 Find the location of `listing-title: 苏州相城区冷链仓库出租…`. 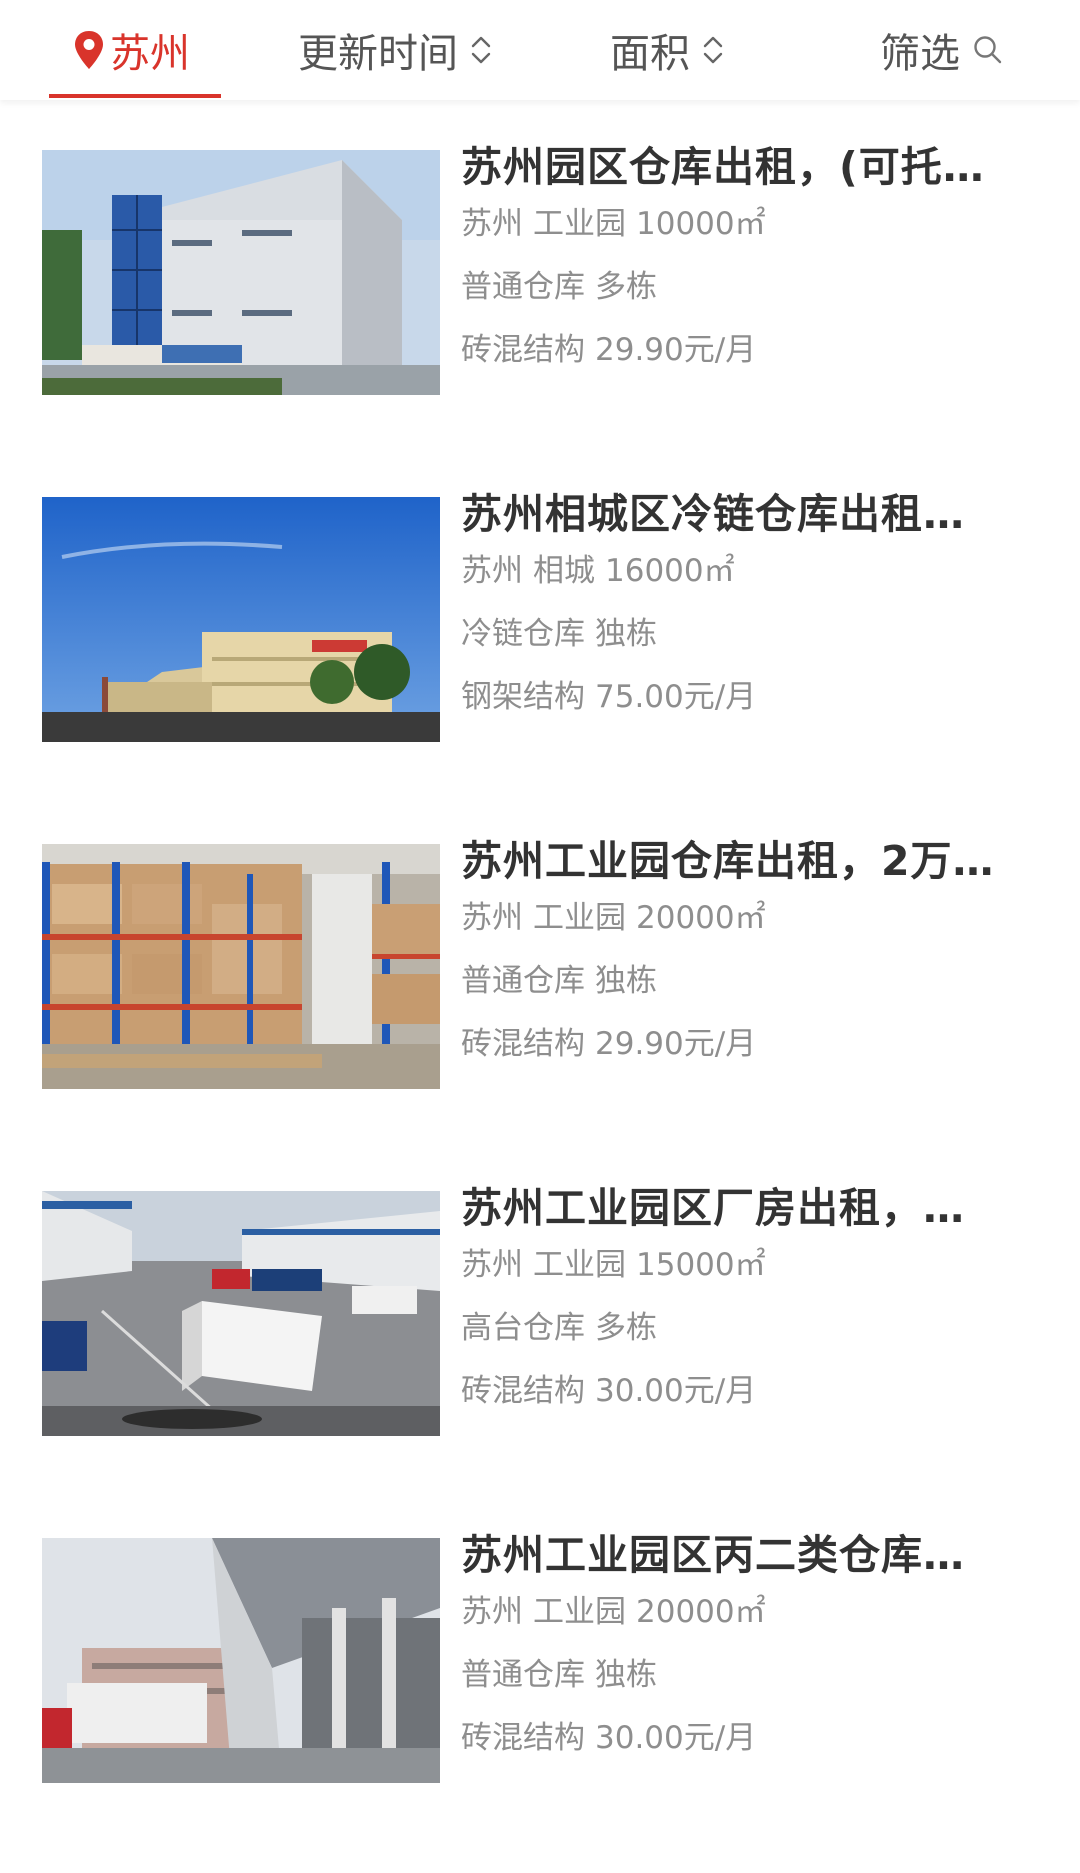

listing-title: 苏州相城区冷链仓库出租… is located at coordinates (713, 514).